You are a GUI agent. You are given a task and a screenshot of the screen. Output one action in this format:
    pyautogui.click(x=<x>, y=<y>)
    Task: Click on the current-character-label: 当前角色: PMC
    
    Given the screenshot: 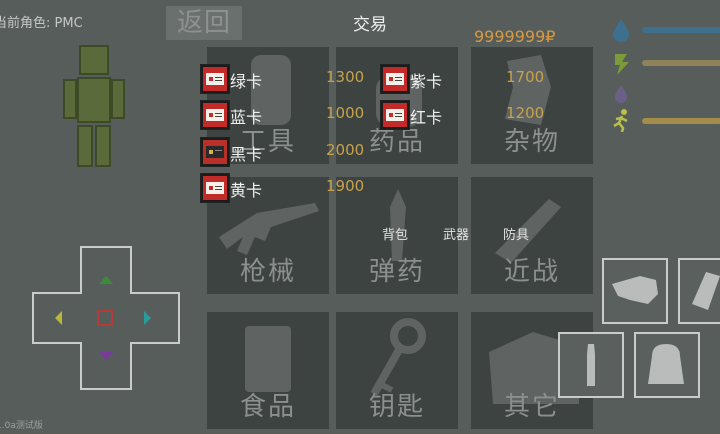 What is the action you would take?
    pyautogui.click(x=41, y=23)
    